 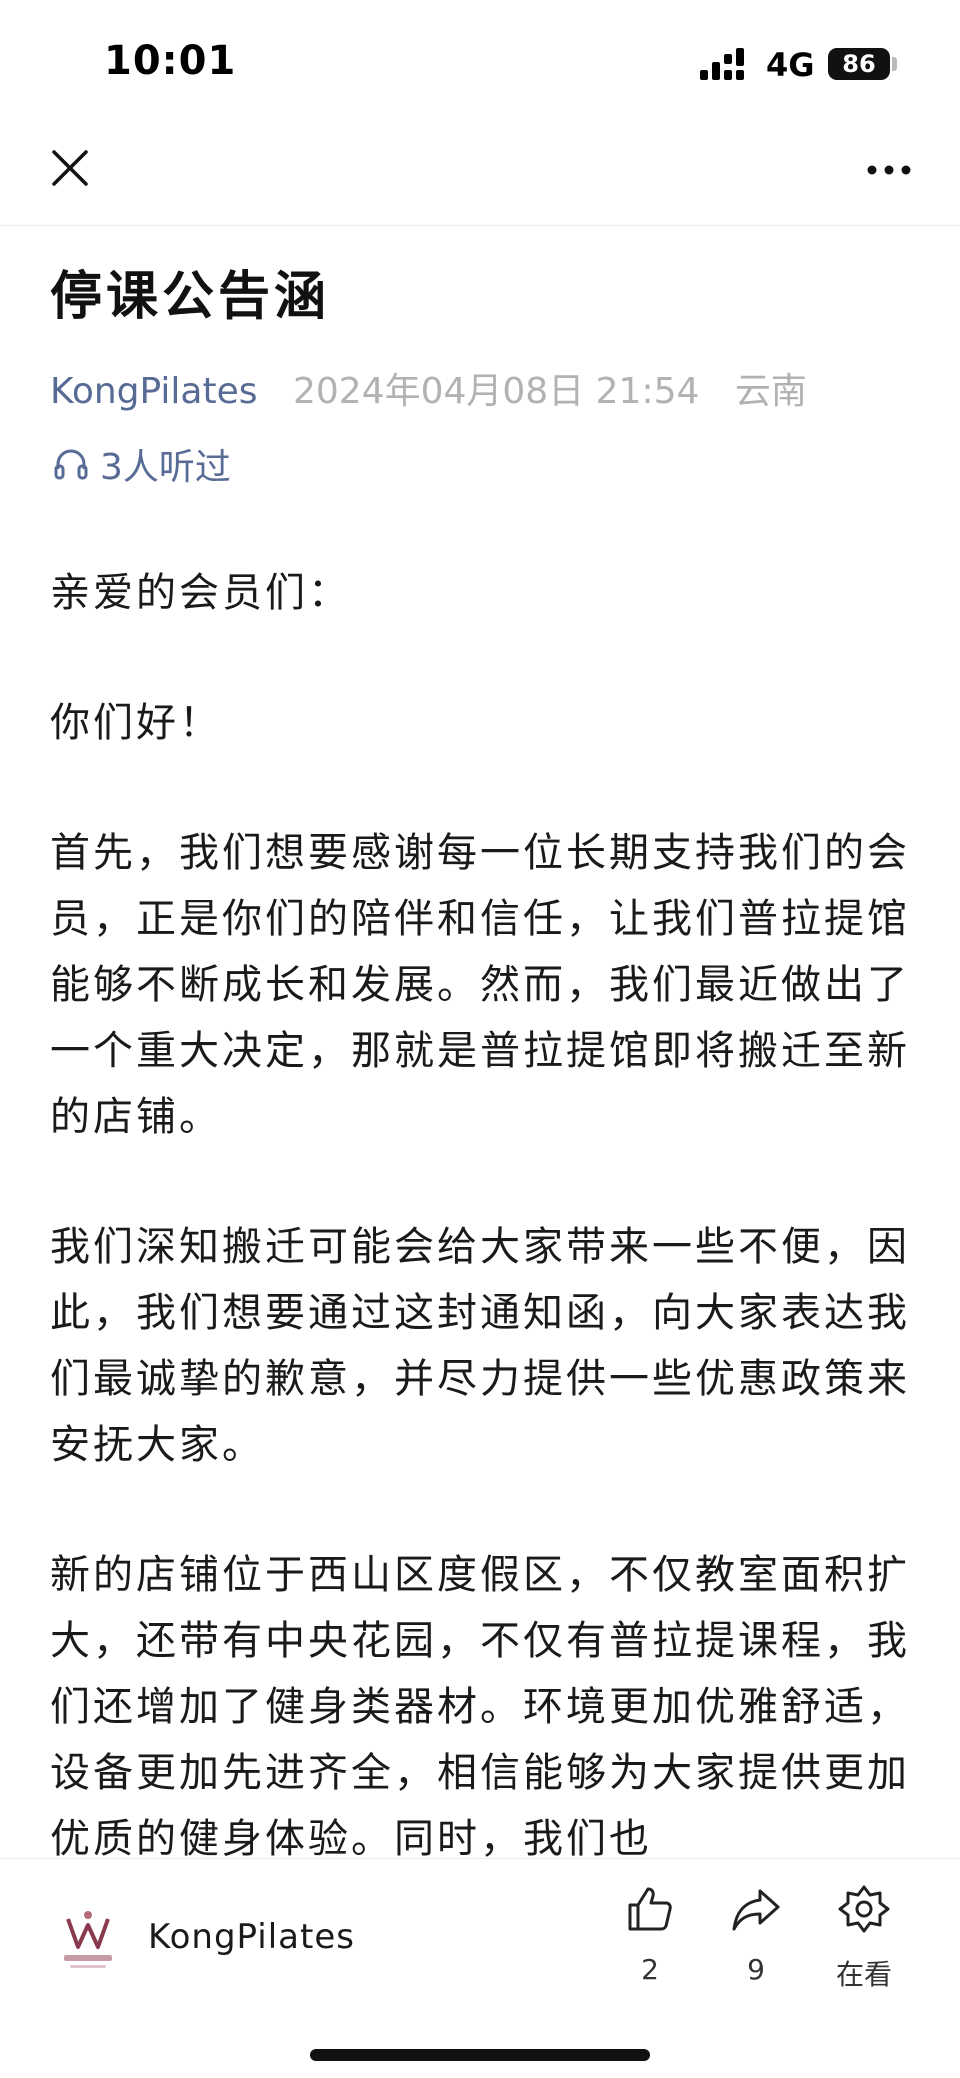 I want to click on watching-label: 在看, so click(x=863, y=1974).